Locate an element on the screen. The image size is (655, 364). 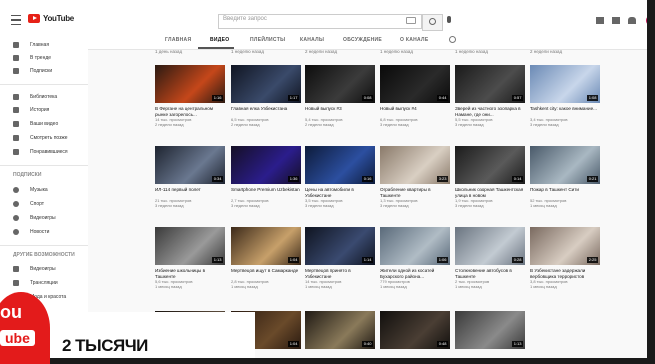
video-card: 1:13 is located at coordinates (490, 337).